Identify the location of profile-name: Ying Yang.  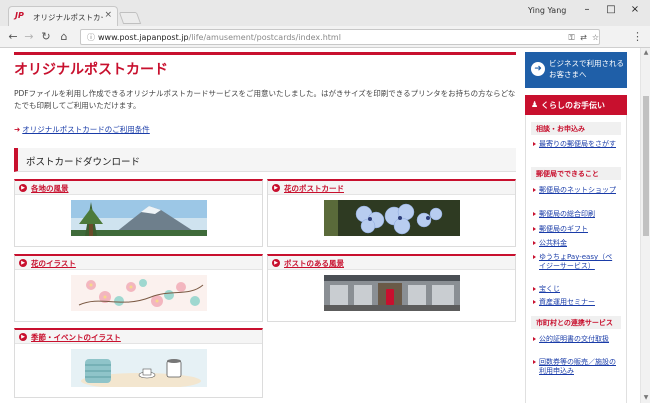
(547, 10).